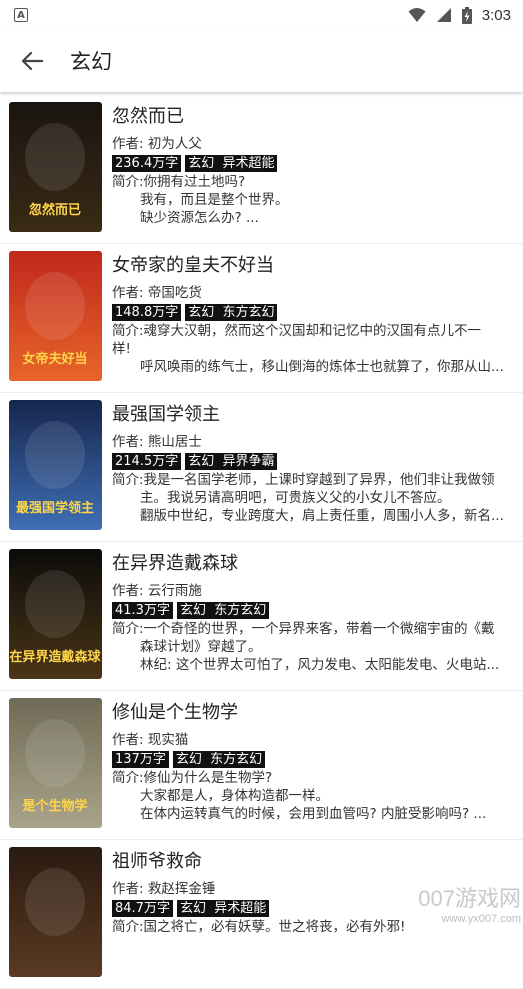  Describe the element at coordinates (54, 359) in the screenshot. I see `book-cover-text: 女帝夫好当` at that location.